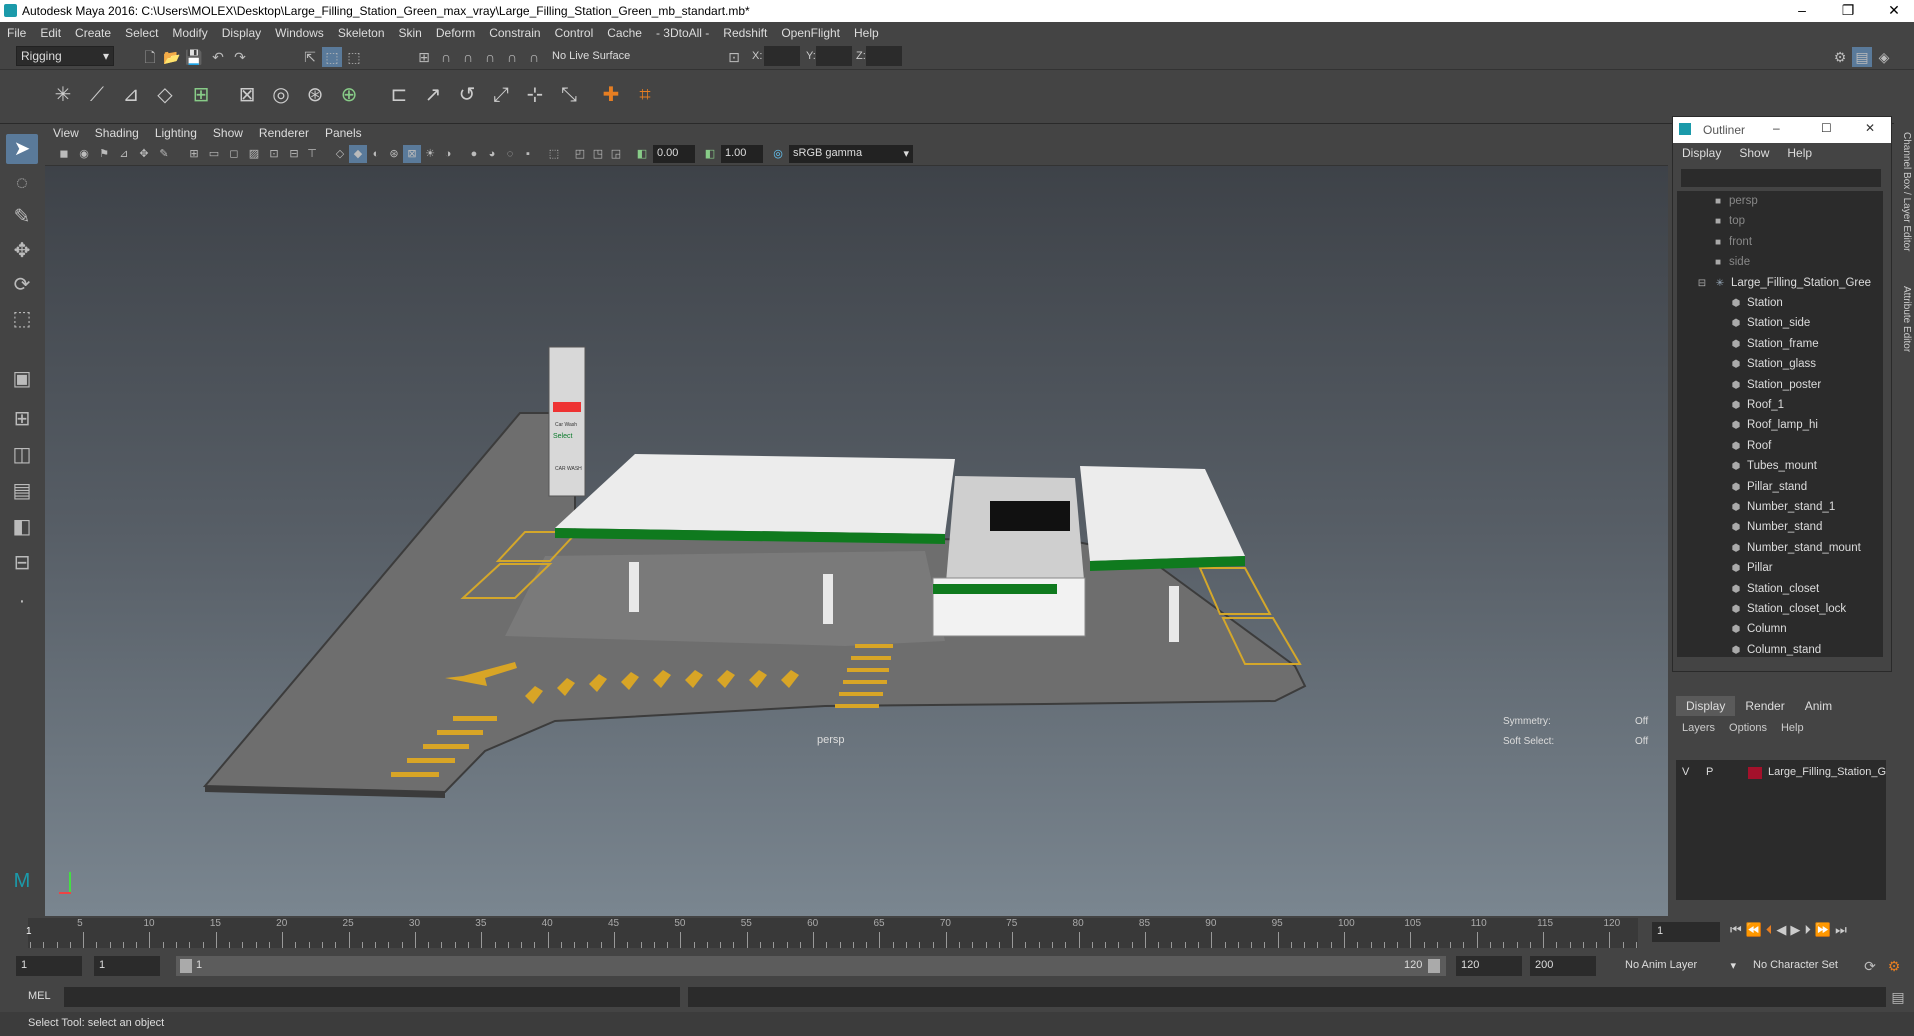 The width and height of the screenshot is (1914, 1036). Describe the element at coordinates (131, 95) in the screenshot. I see `ik-spline-icon: ⊿` at that location.